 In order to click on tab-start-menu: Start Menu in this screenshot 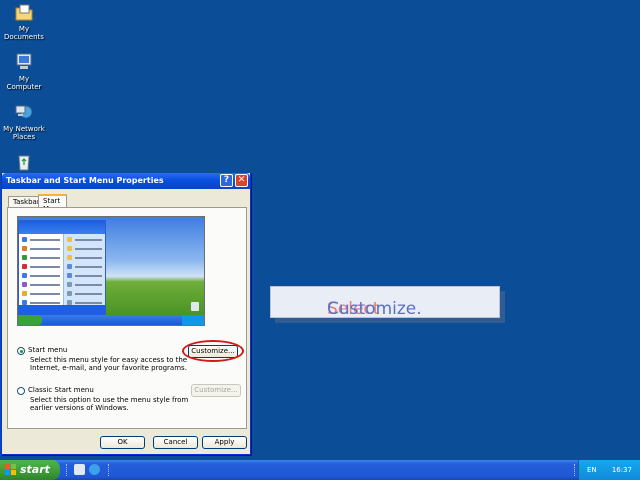, I will do `click(53, 203)`.